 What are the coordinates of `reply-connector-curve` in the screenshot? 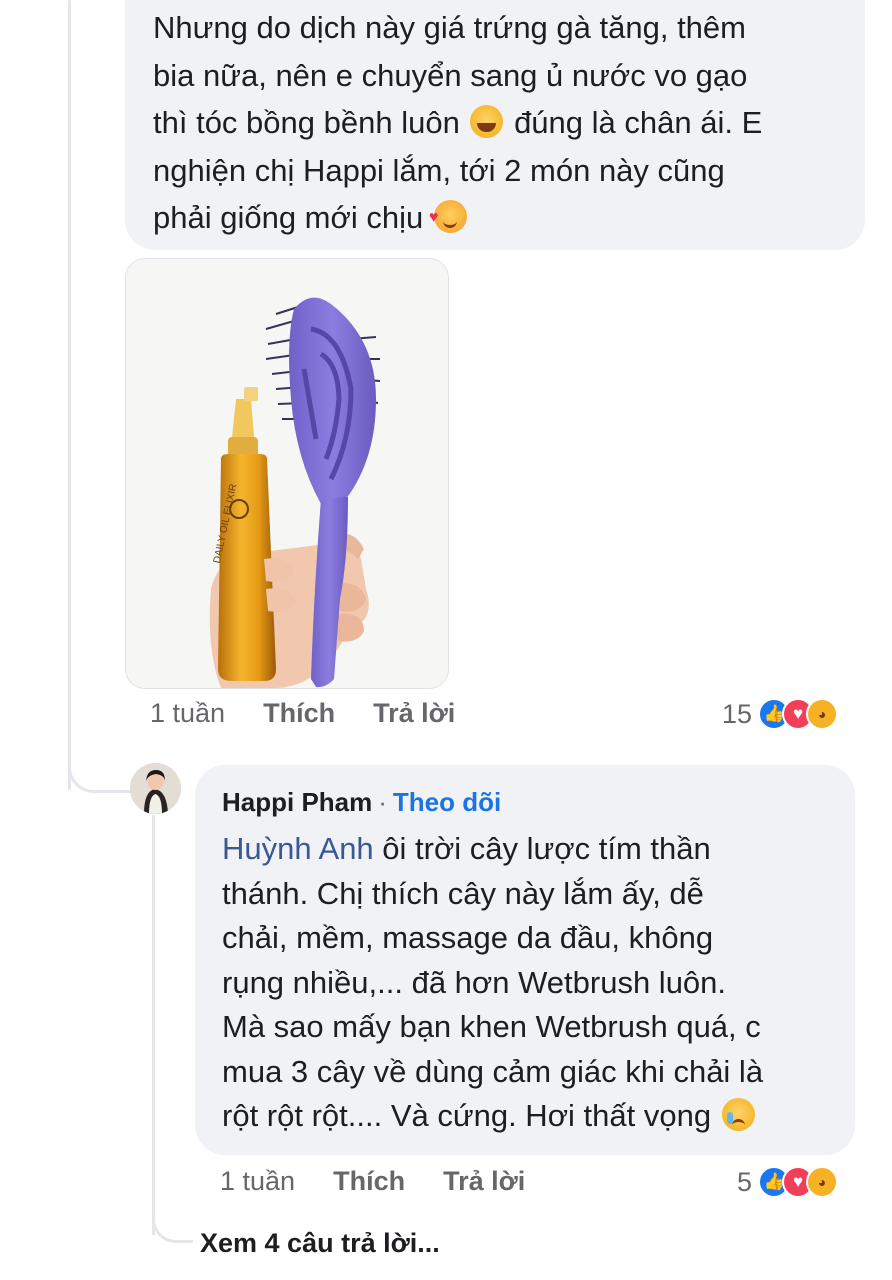 It's located at (172, 1219).